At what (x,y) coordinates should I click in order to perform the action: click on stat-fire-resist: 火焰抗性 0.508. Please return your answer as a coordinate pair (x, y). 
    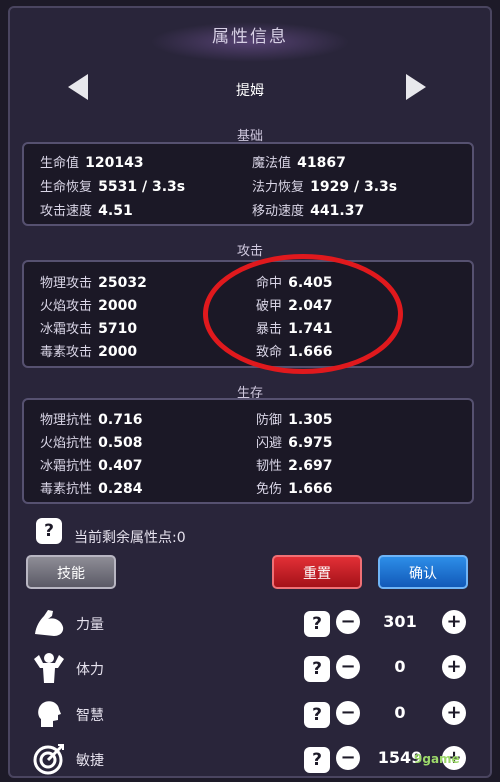
    Looking at the image, I should click on (91, 441).